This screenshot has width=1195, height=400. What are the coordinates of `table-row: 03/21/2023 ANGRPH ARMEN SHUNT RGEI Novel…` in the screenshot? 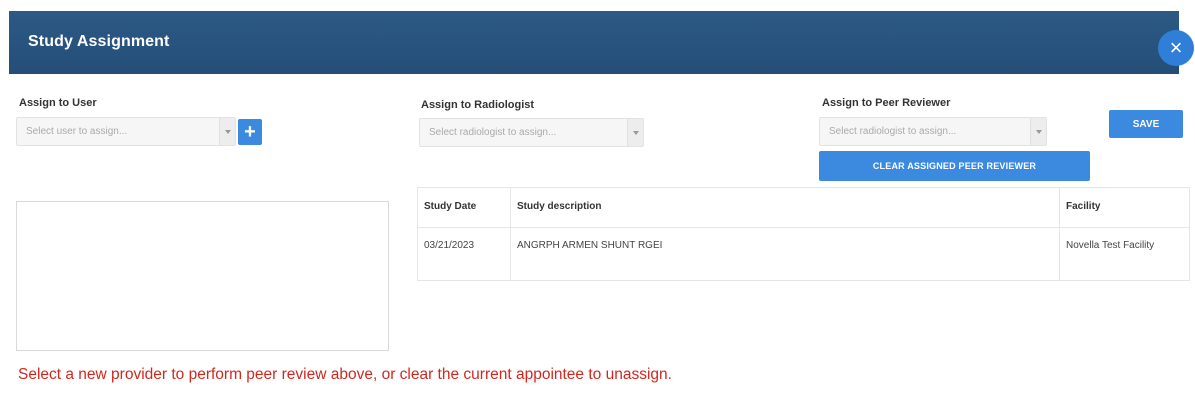 It's located at (803, 254).